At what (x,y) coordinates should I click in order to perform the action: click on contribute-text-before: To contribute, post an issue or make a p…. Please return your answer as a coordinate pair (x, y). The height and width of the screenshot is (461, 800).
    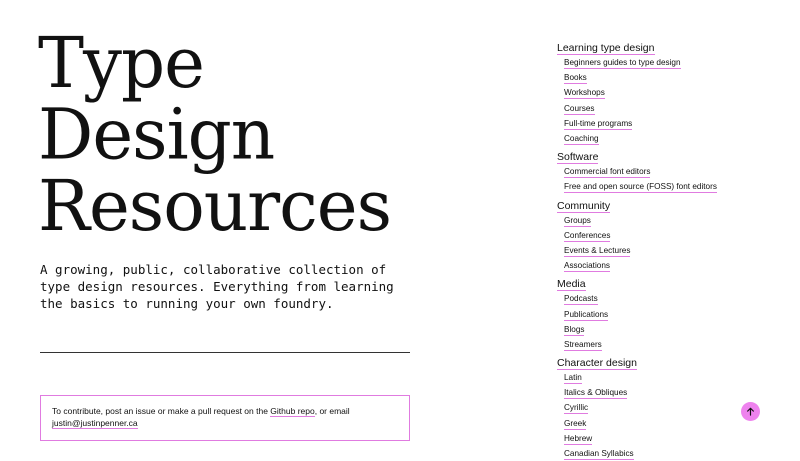
    Looking at the image, I should click on (161, 411).